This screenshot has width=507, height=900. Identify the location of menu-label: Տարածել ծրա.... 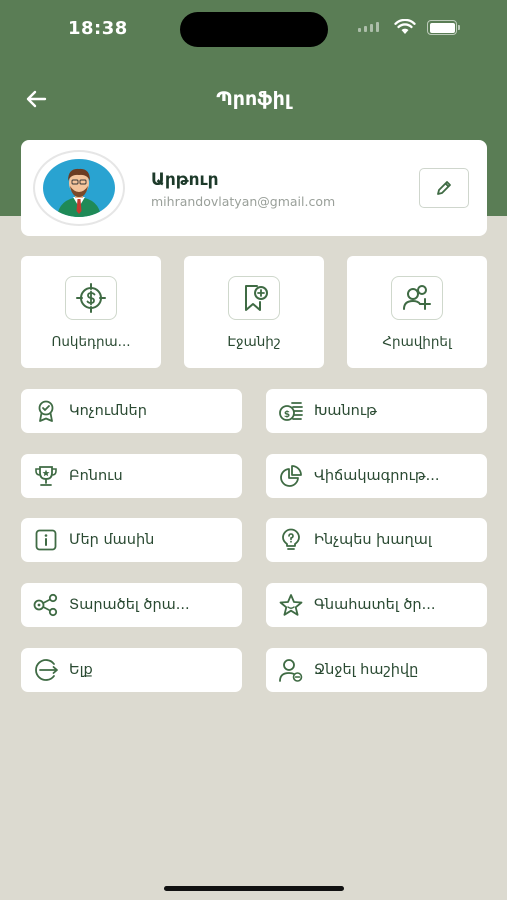
(129, 605).